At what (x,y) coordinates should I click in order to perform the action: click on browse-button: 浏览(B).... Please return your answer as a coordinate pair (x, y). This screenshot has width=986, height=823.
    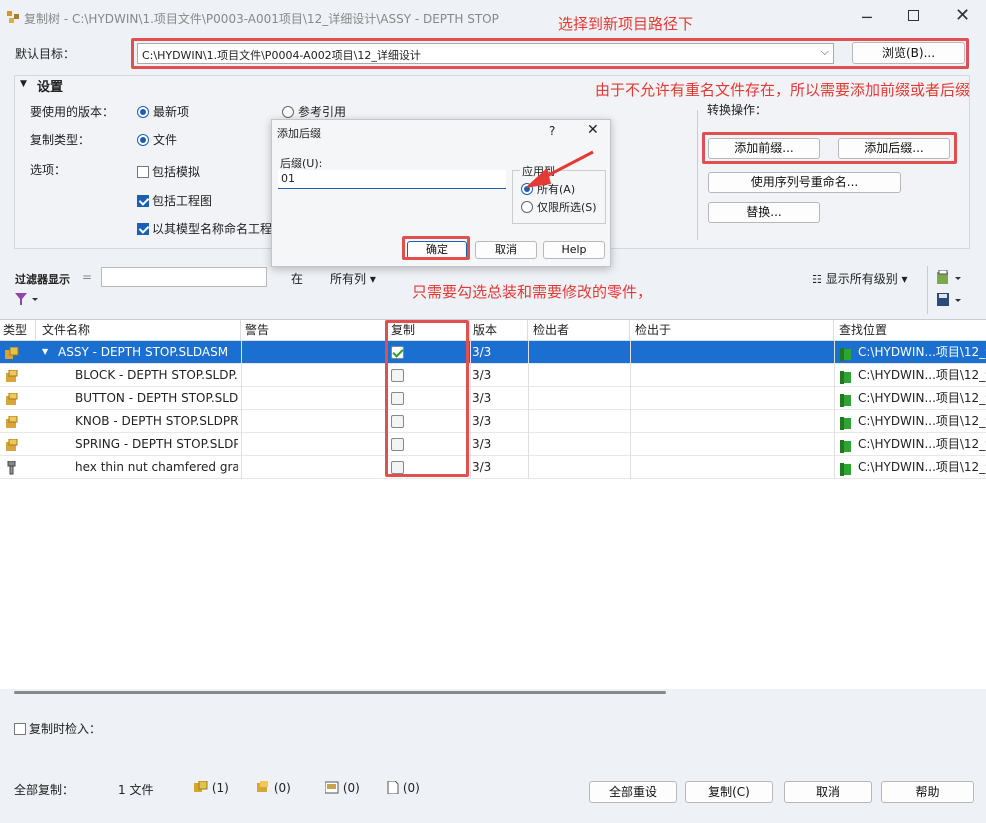
    Looking at the image, I should click on (908, 53).